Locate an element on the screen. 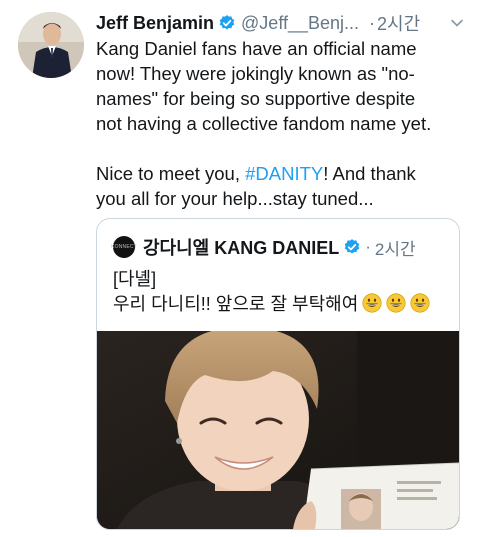  tweet-text-segment: ! And thank is located at coordinates (369, 173).